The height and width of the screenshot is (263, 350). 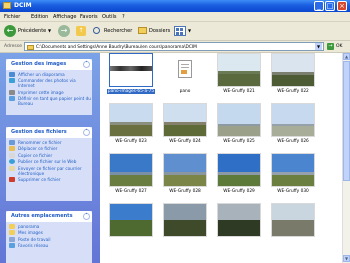 What do you see at coordinates (49, 64) in the screenshot?
I see `image-tasks-header: Gestion des images ˄` at bounding box center [49, 64].